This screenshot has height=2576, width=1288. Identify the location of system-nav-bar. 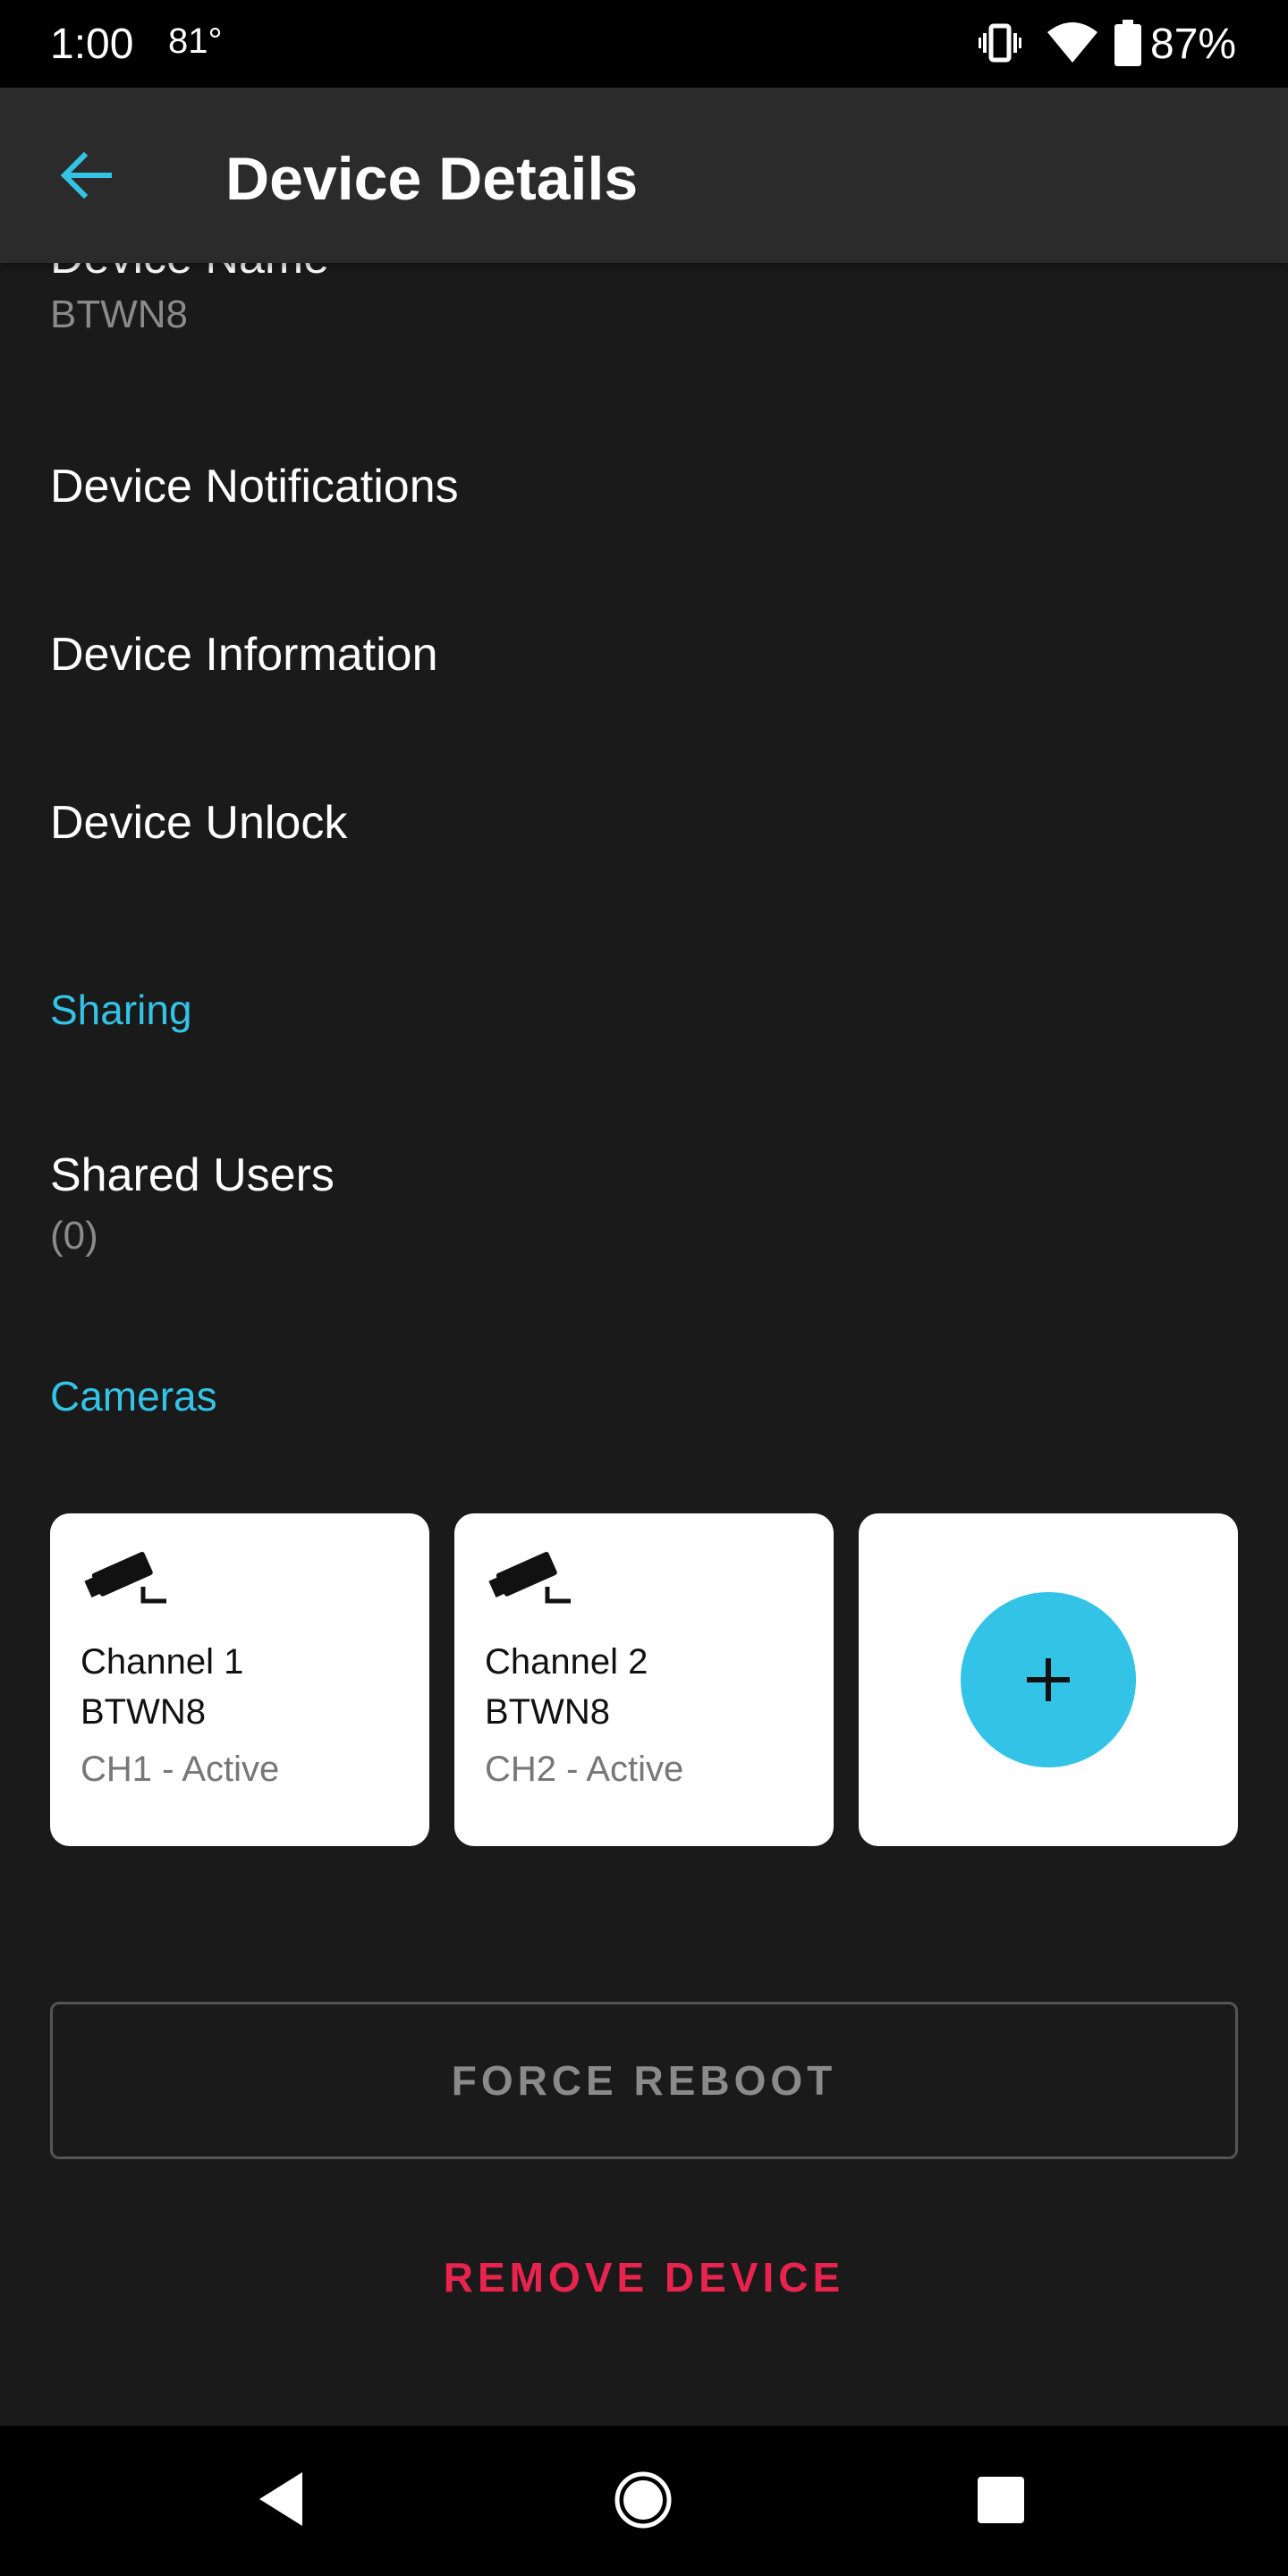
(644, 2501).